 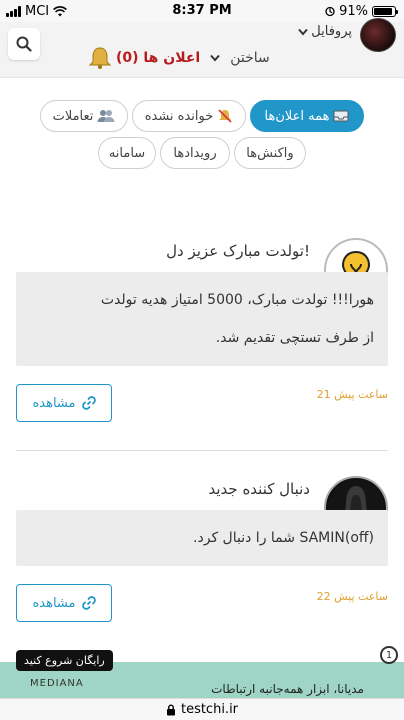 I want to click on profile-menu: پروفایل, so click(x=325, y=31).